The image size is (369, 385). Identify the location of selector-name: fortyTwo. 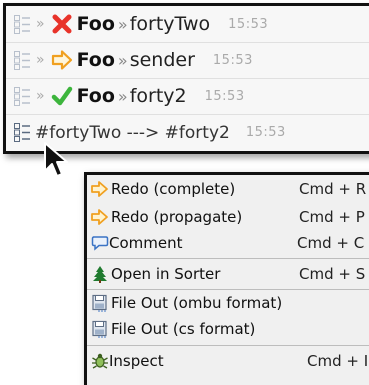
(170, 24).